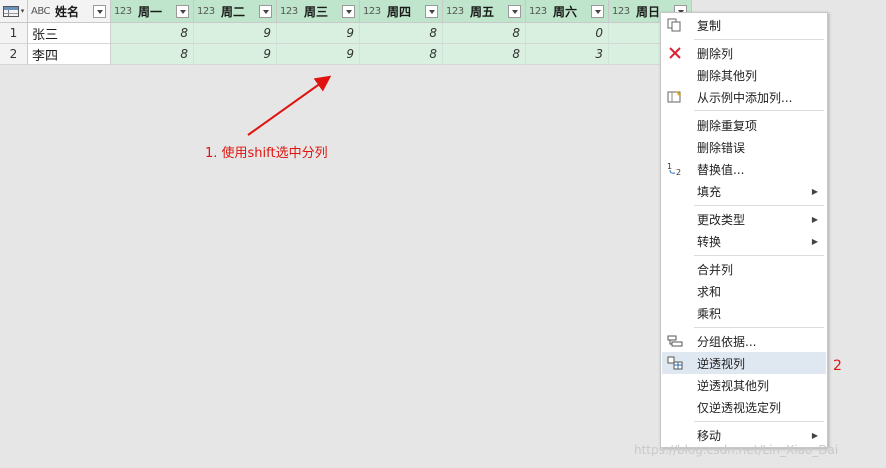 This screenshot has height=468, width=886. Describe the element at coordinates (567, 33) in the screenshot. I see `value-cell: 0` at that location.